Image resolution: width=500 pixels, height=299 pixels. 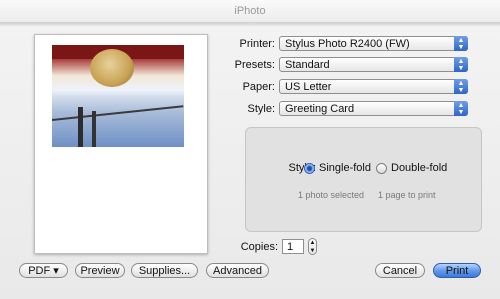 What do you see at coordinates (257, 44) in the screenshot?
I see `printer-label: Printer:` at bounding box center [257, 44].